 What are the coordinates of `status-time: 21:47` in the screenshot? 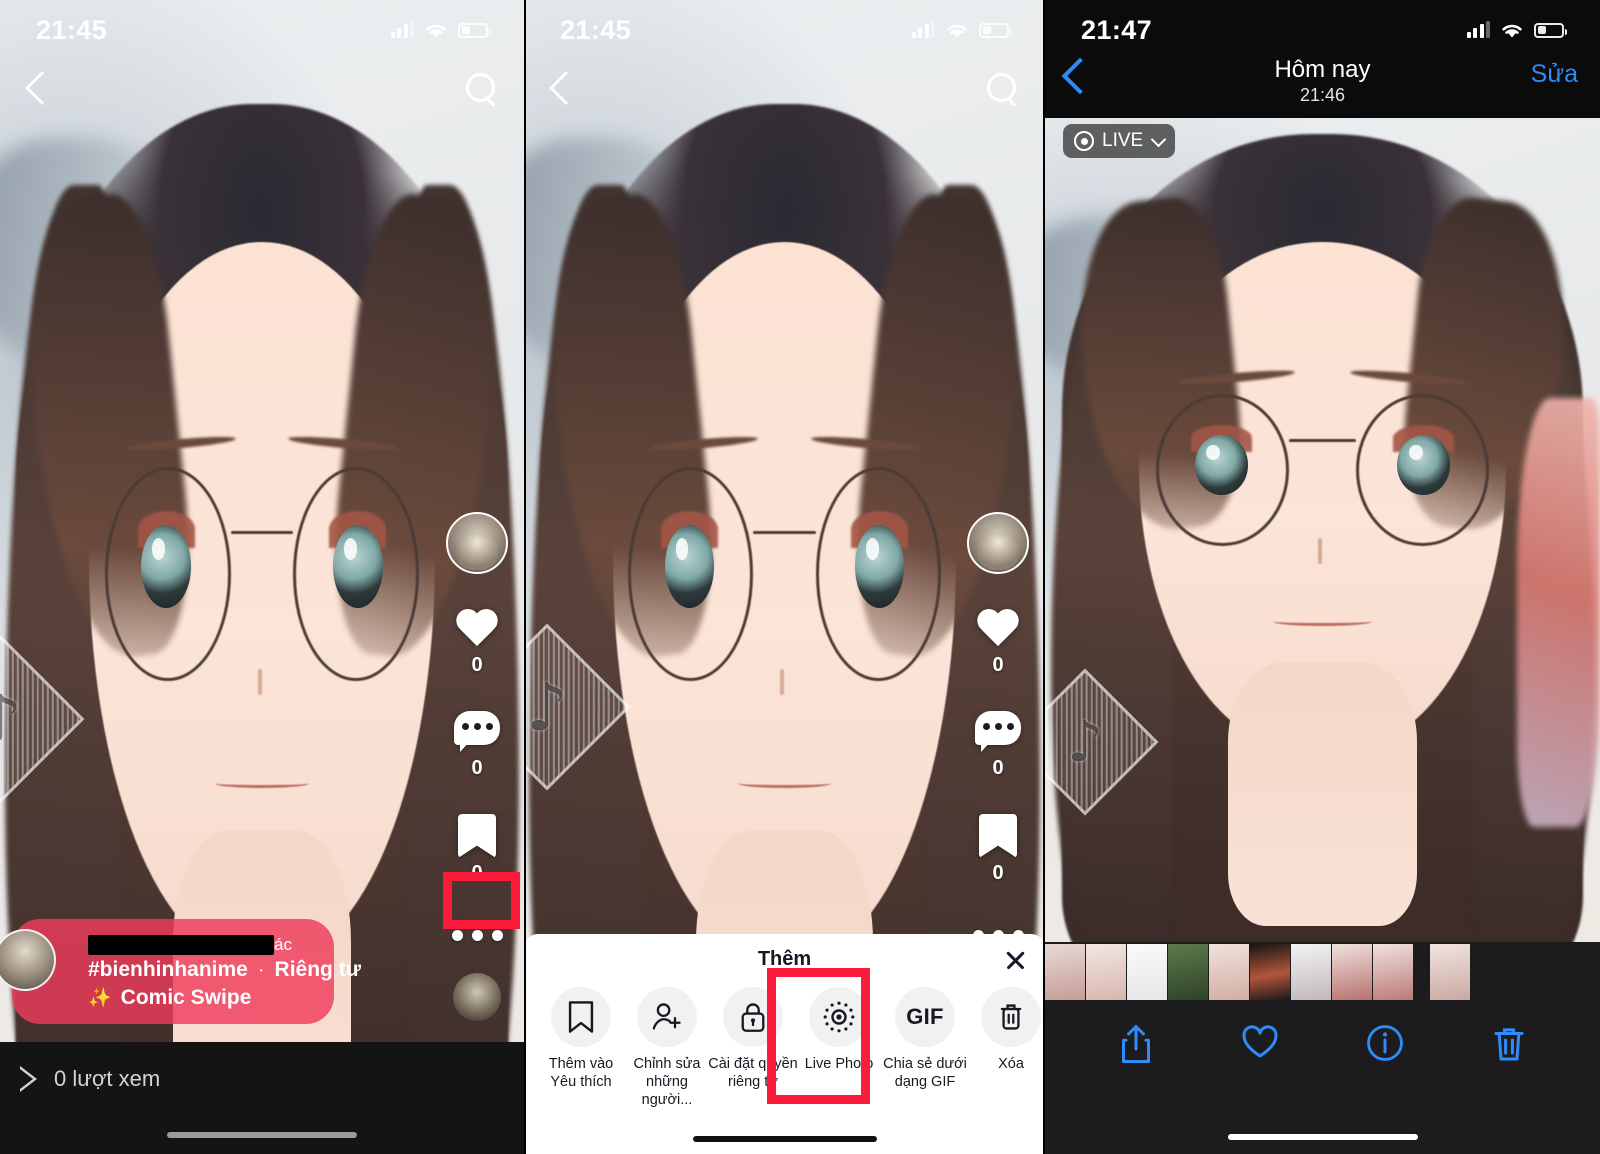 It's located at (1117, 29).